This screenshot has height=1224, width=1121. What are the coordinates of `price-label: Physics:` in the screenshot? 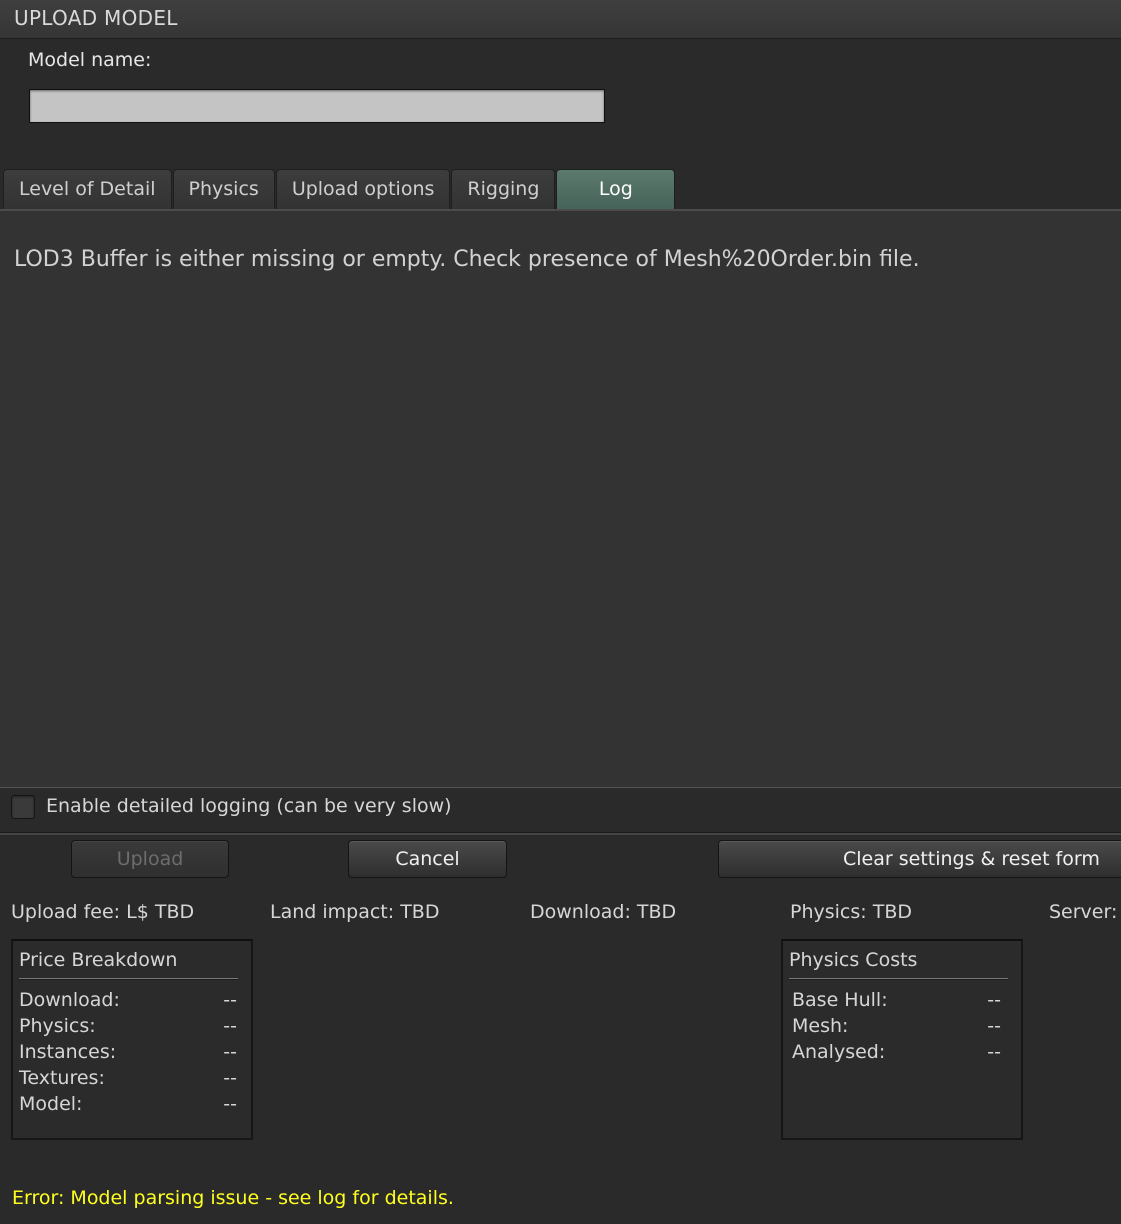 It's located at (57, 1026).